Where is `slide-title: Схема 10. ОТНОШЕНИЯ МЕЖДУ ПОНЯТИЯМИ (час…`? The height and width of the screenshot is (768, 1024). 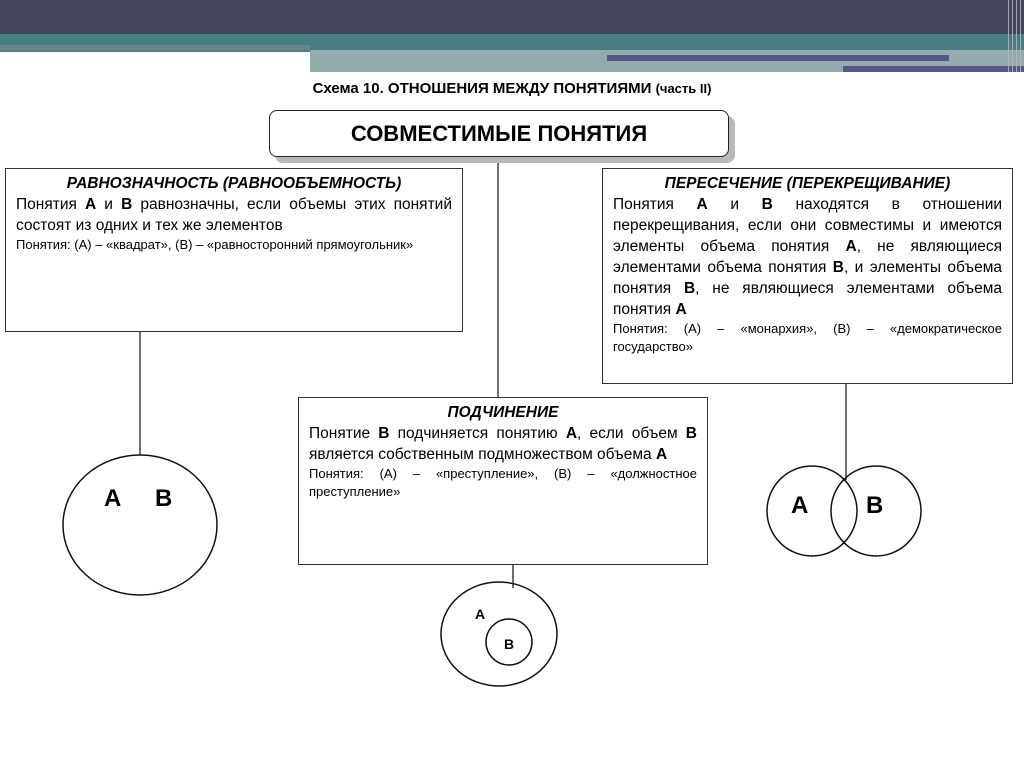 slide-title: Схема 10. ОТНОШЕНИЯ МЕЖДУ ПОНЯТИЯМИ (час… is located at coordinates (512, 88).